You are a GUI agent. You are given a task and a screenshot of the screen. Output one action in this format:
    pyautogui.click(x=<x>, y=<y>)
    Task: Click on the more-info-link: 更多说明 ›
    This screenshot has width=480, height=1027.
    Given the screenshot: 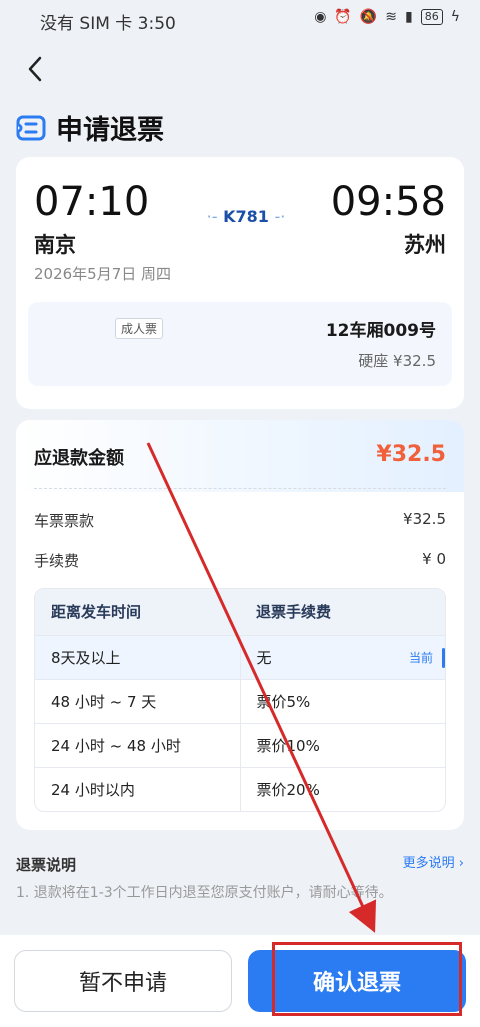 What is the action you would take?
    pyautogui.click(x=433, y=861)
    